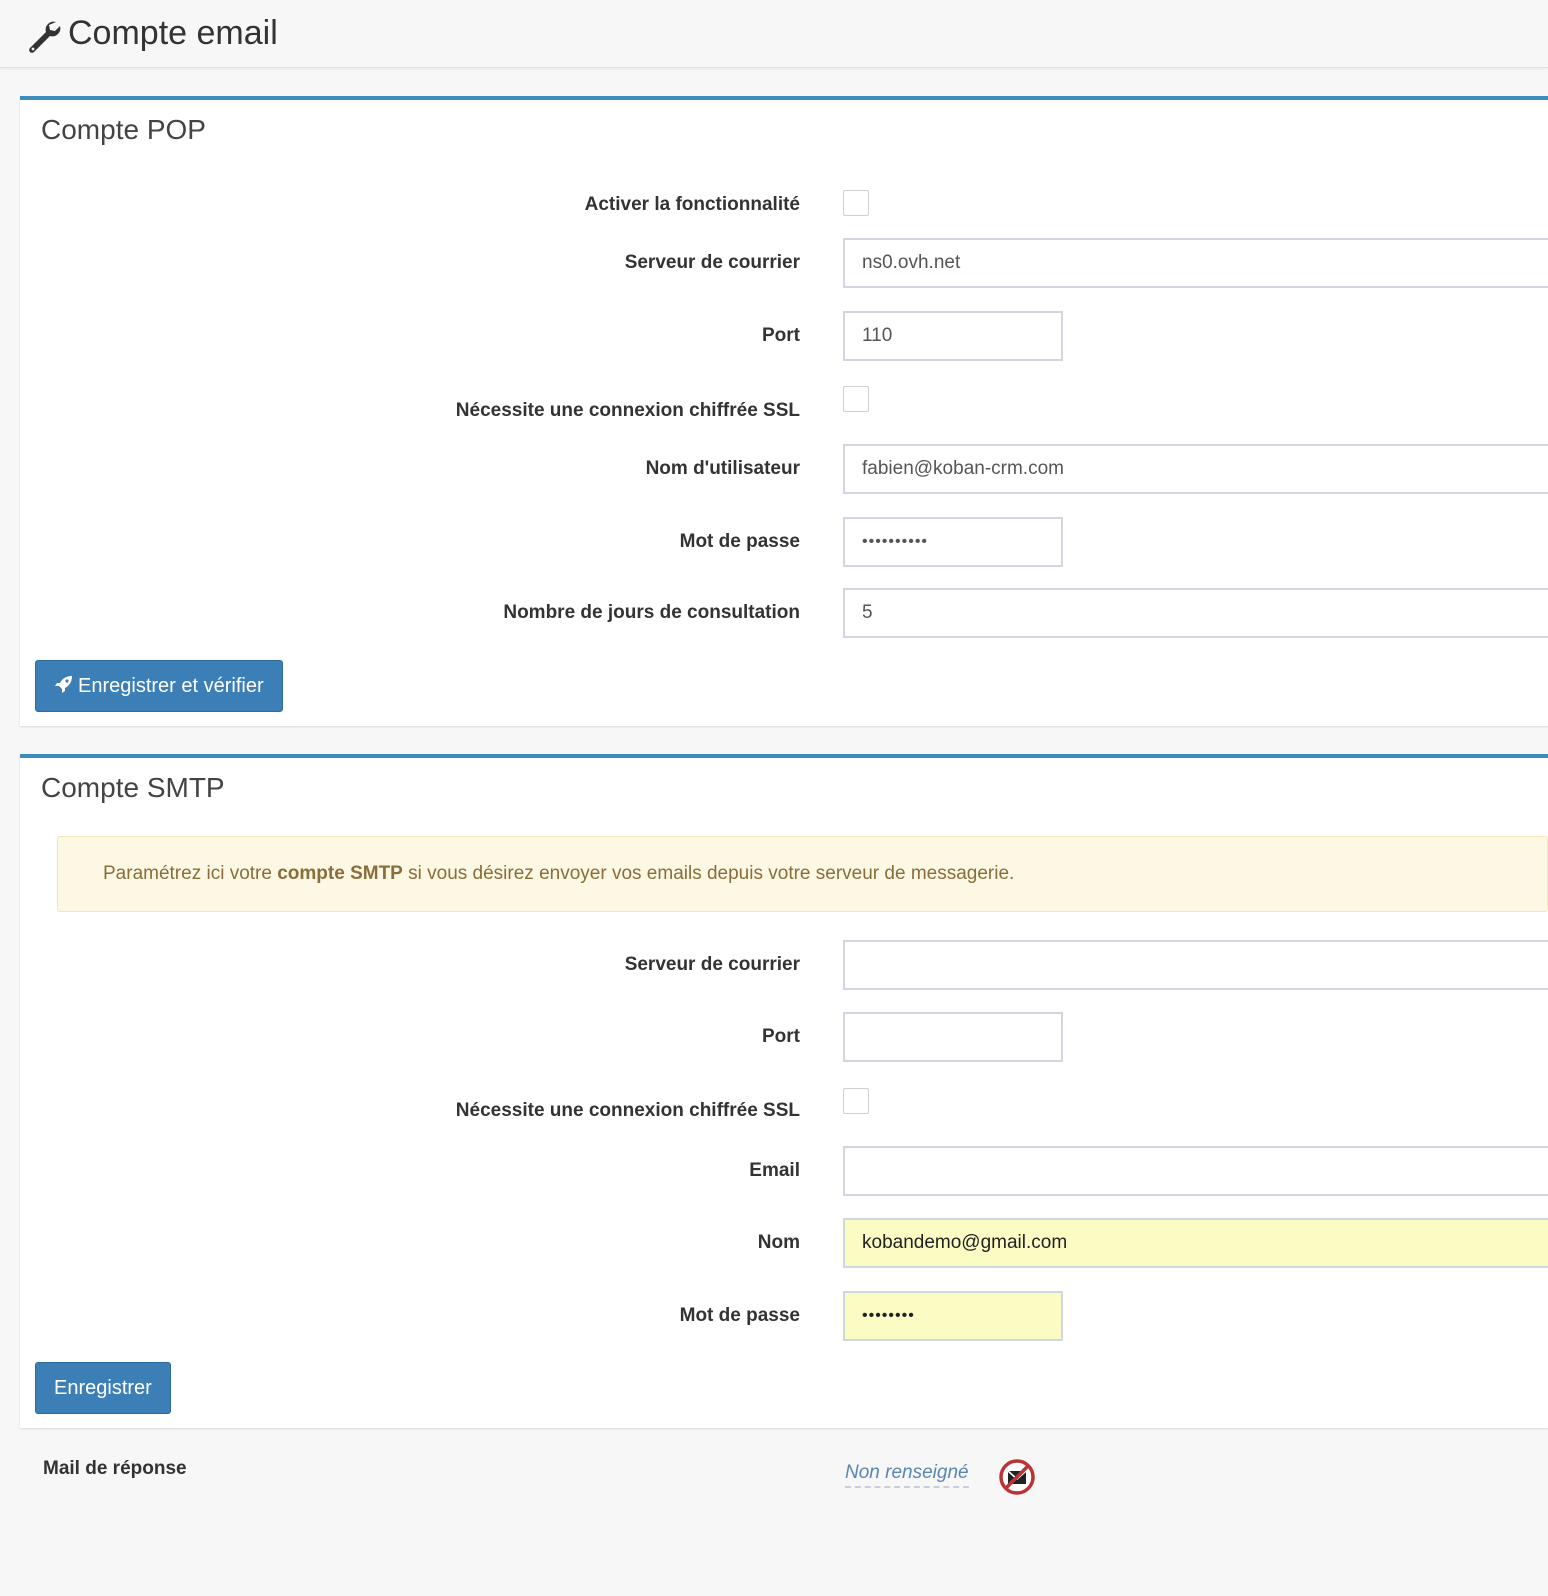  Describe the element at coordinates (133, 787) in the screenshot. I see `smtp-panel-title: Compte SMTP` at that location.